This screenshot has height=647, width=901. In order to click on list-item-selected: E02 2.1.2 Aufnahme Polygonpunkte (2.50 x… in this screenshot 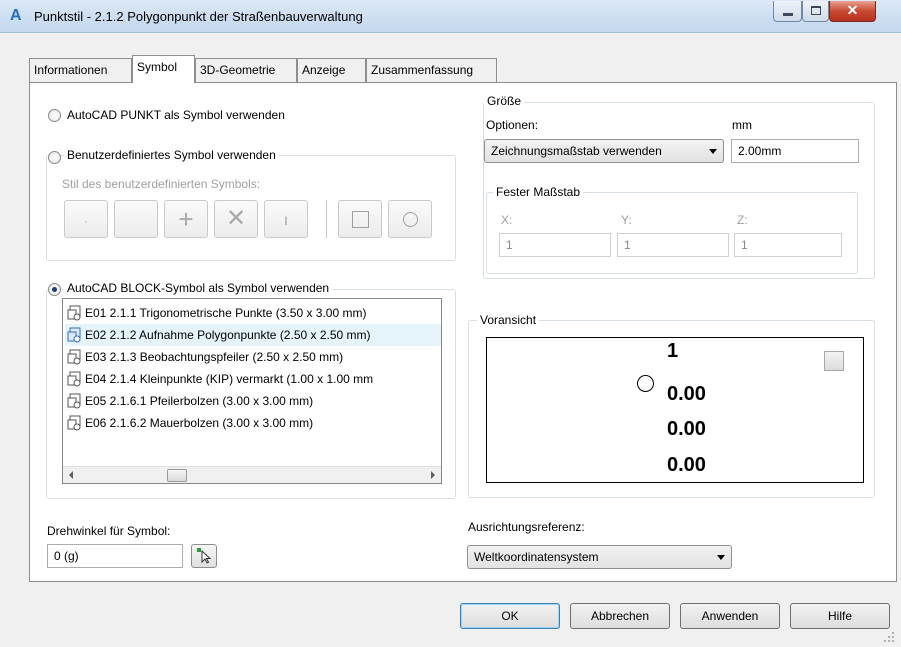, I will do `click(253, 335)`.